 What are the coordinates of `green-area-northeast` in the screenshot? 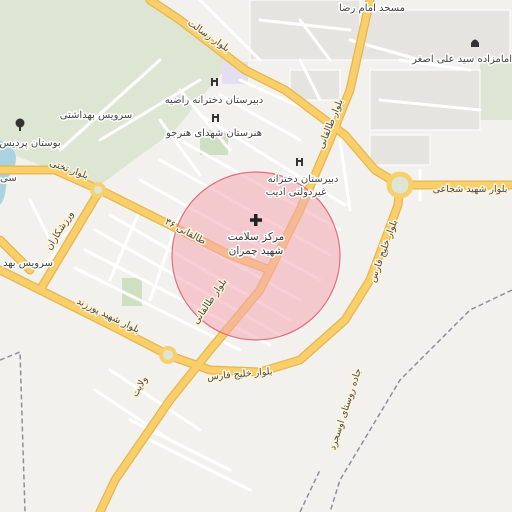 It's located at (496, 90).